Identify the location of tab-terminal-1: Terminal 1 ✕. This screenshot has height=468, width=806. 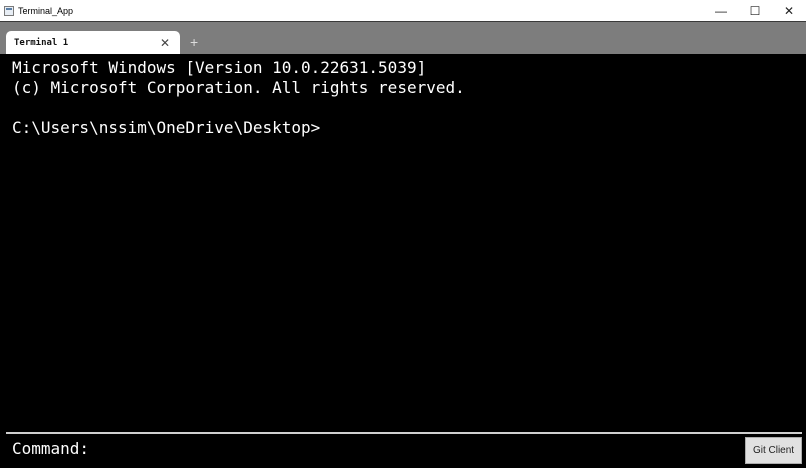
(93, 43).